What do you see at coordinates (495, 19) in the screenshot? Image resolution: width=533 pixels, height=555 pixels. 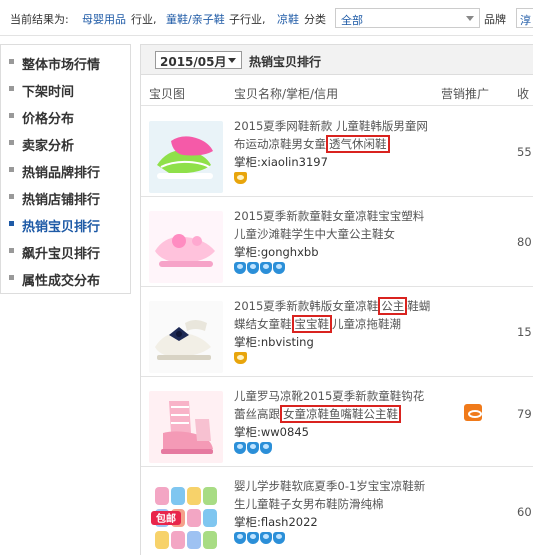 I see `brand-label: 品牌` at bounding box center [495, 19].